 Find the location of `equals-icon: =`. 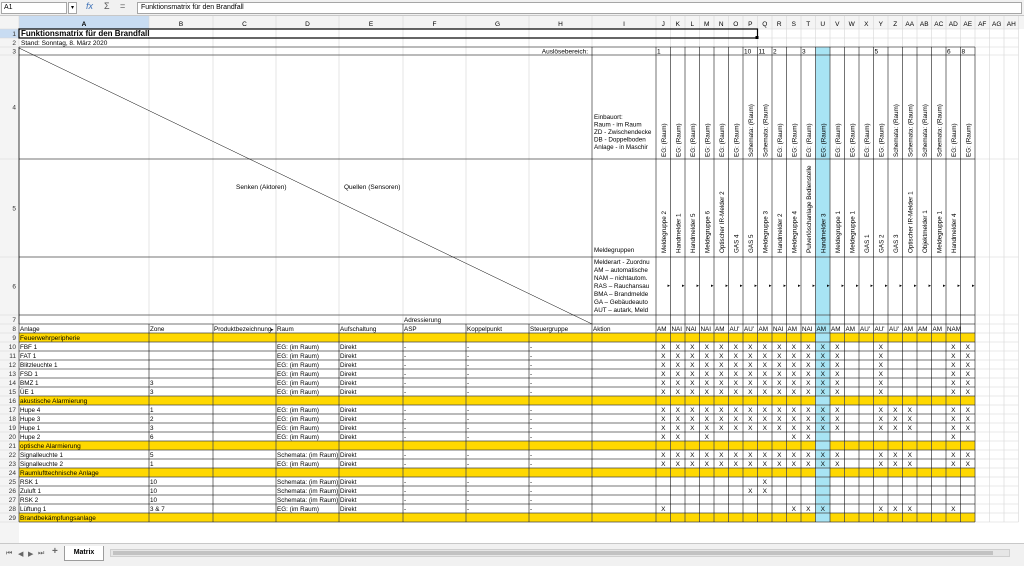

equals-icon: = is located at coordinates (122, 6).